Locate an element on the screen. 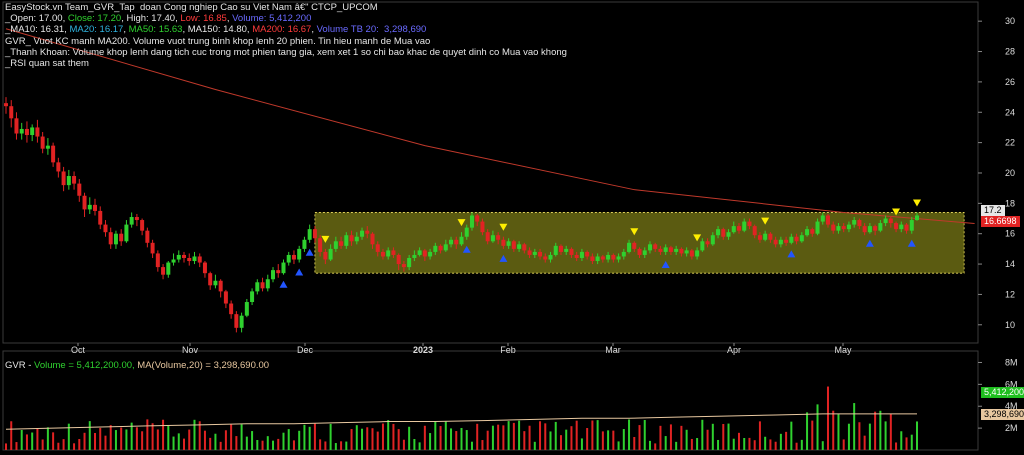 Image resolution: width=1024 pixels, height=455 pixels. volume-panel-value: Volume = 5,412,200.00, is located at coordinates (86, 365).